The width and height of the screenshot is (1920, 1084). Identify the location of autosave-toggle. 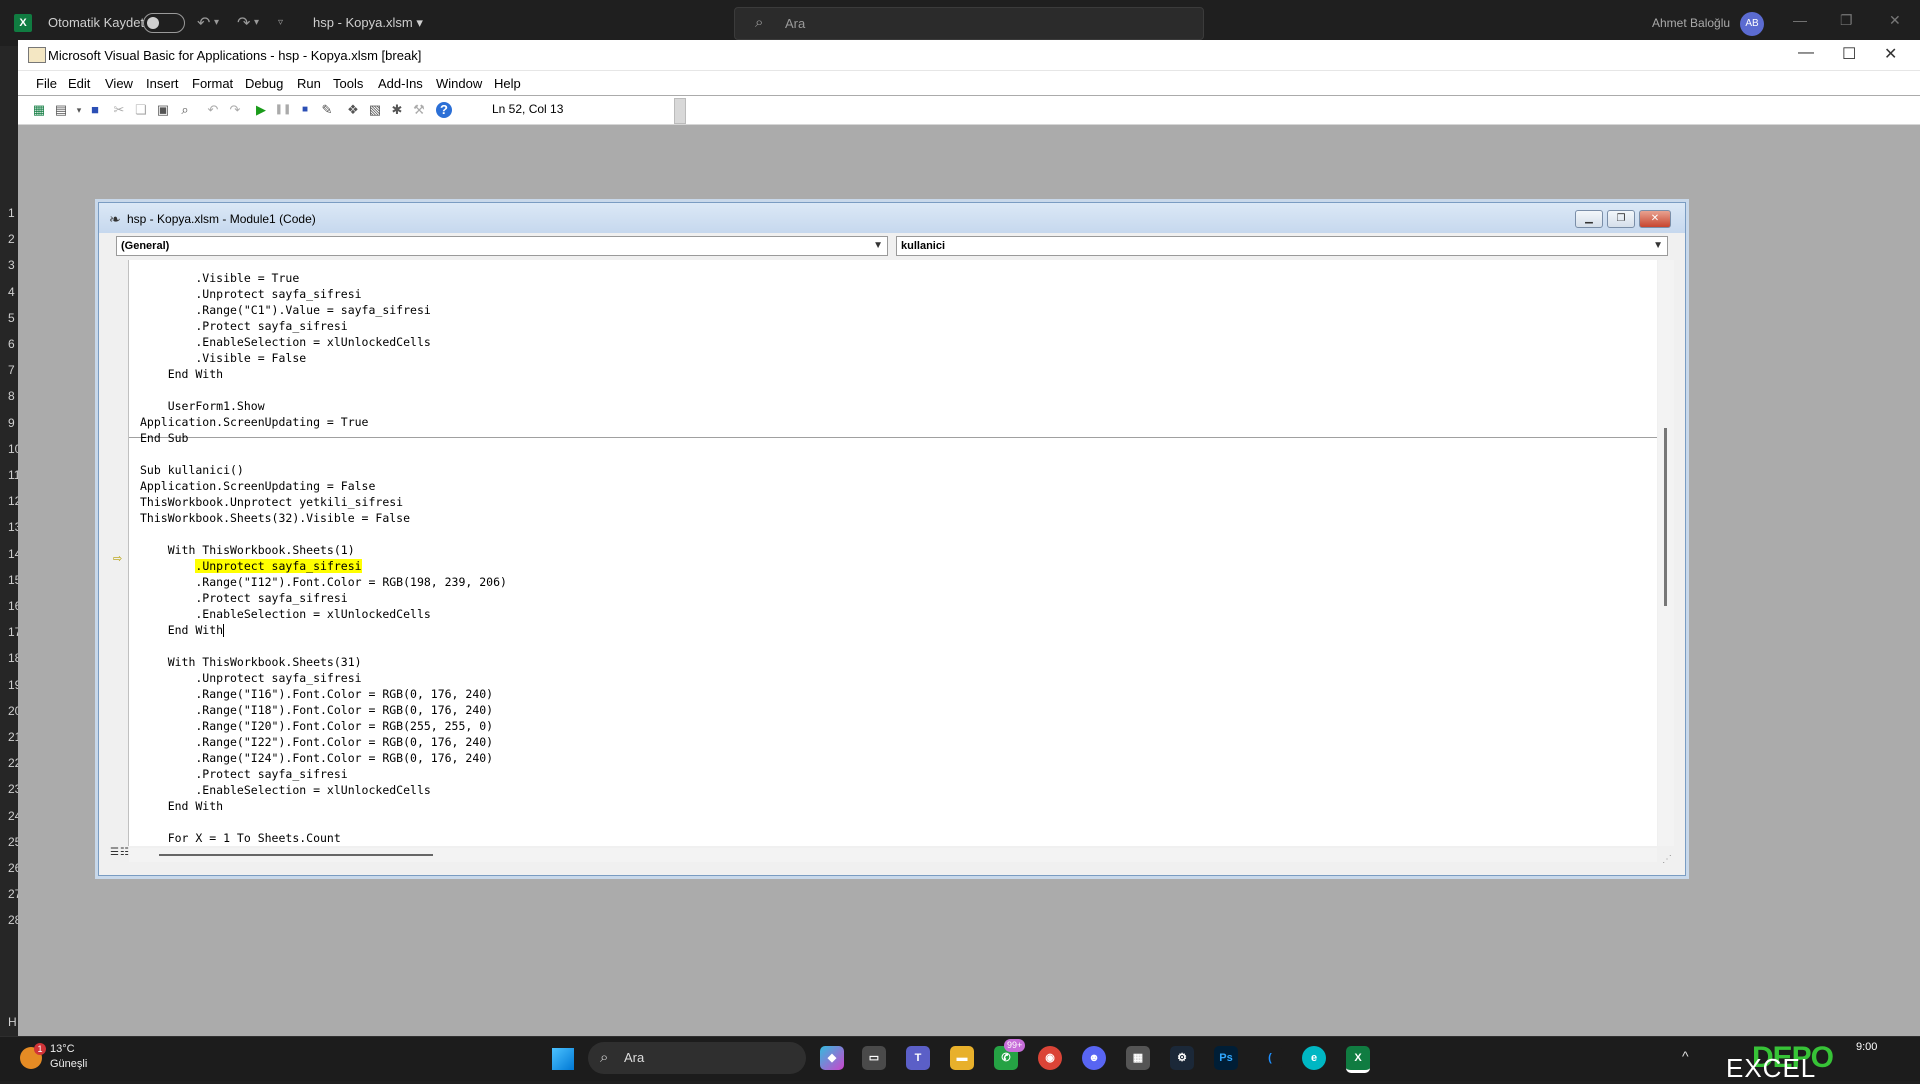
(164, 23).